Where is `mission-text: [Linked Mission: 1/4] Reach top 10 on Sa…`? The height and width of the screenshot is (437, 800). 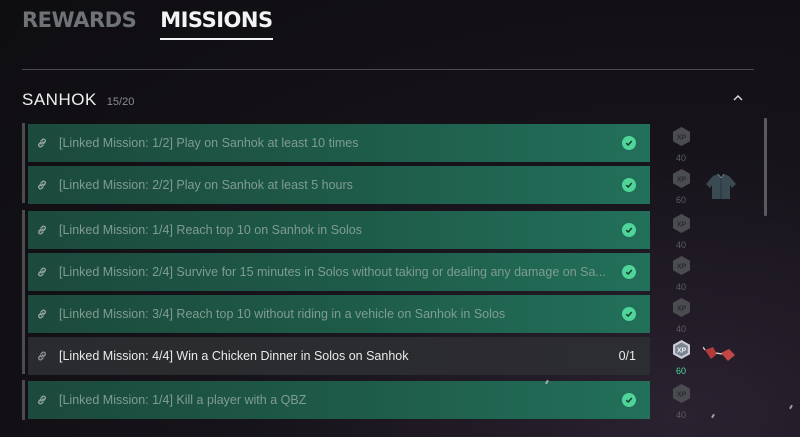 mission-text: [Linked Mission: 1/4] Reach top 10 on Sa… is located at coordinates (210, 230).